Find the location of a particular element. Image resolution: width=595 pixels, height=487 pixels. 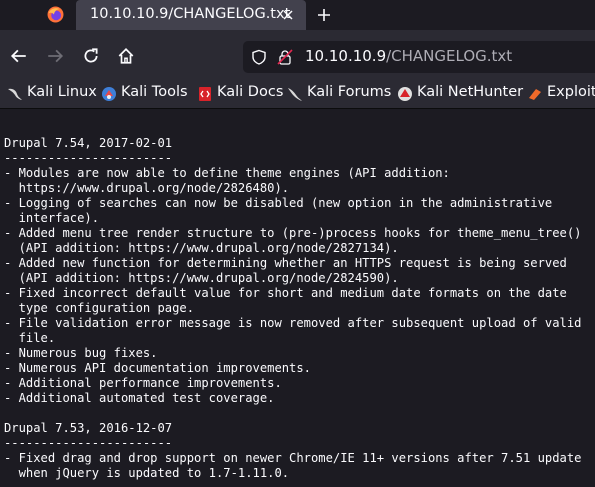

bookmark-label: Kali Docs is located at coordinates (250, 92).